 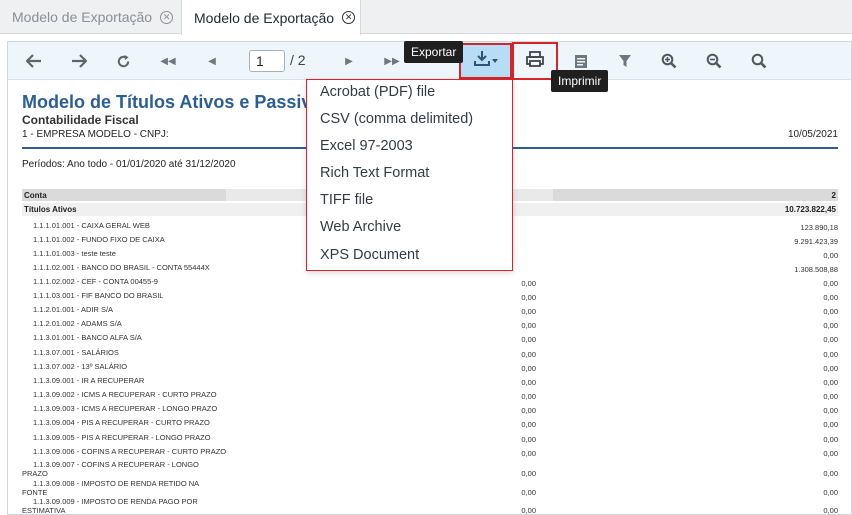 I want to click on header-account: Conta, so click(x=35, y=195).